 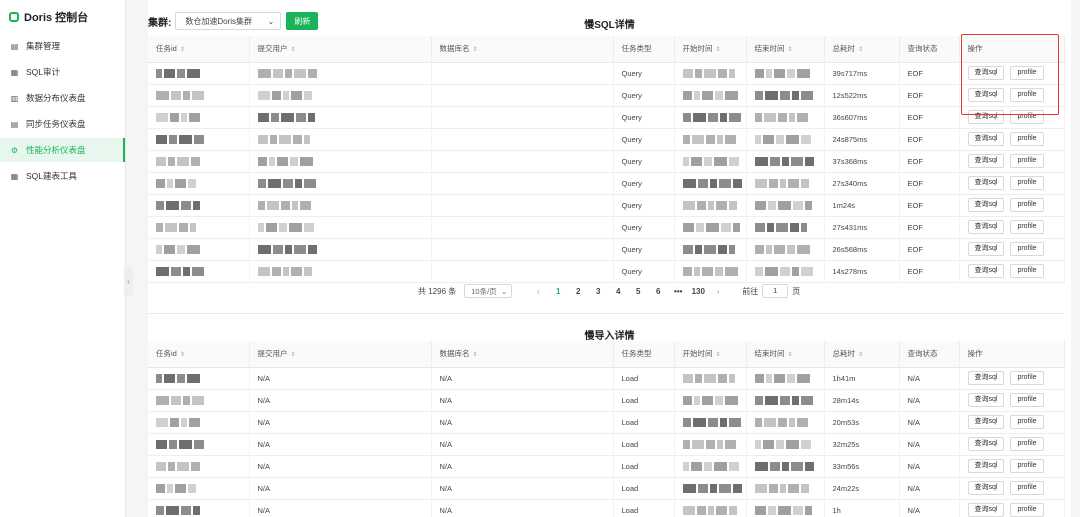 What do you see at coordinates (718, 291) in the screenshot?
I see `next-page-button: ›` at bounding box center [718, 291].